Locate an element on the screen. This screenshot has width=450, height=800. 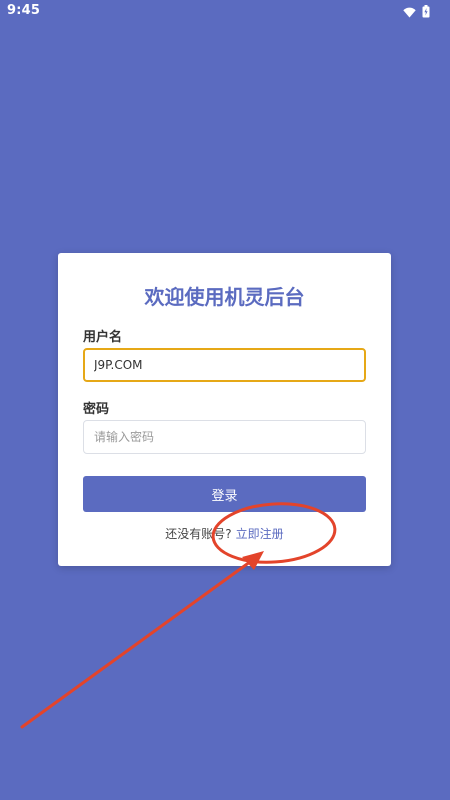
status-icons is located at coordinates (416, 12).